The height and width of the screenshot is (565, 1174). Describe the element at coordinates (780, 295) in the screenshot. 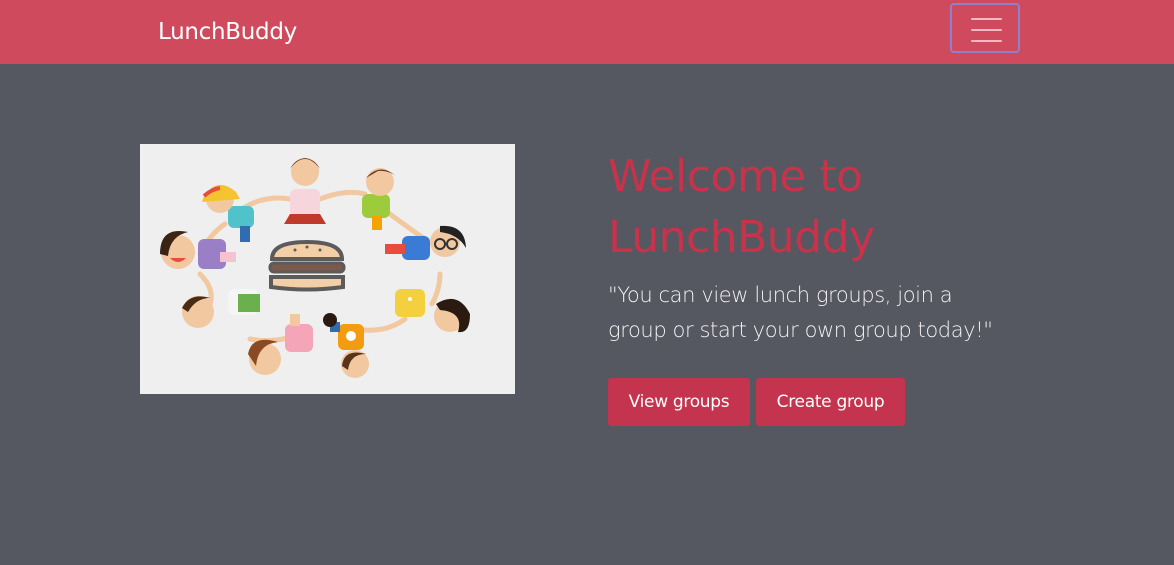

I see `lead-line-1: "You can view lunch groups, join a` at that location.